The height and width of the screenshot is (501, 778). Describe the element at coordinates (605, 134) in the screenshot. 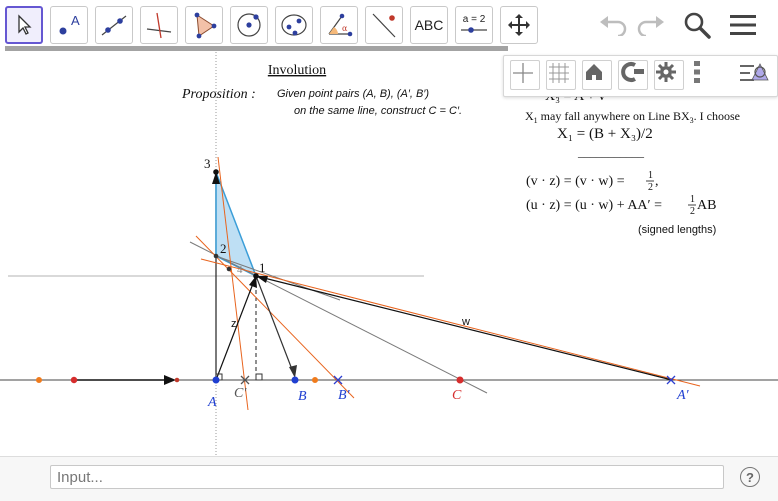

I see `x1-formula: X₁ = (B + X₃)/2` at that location.